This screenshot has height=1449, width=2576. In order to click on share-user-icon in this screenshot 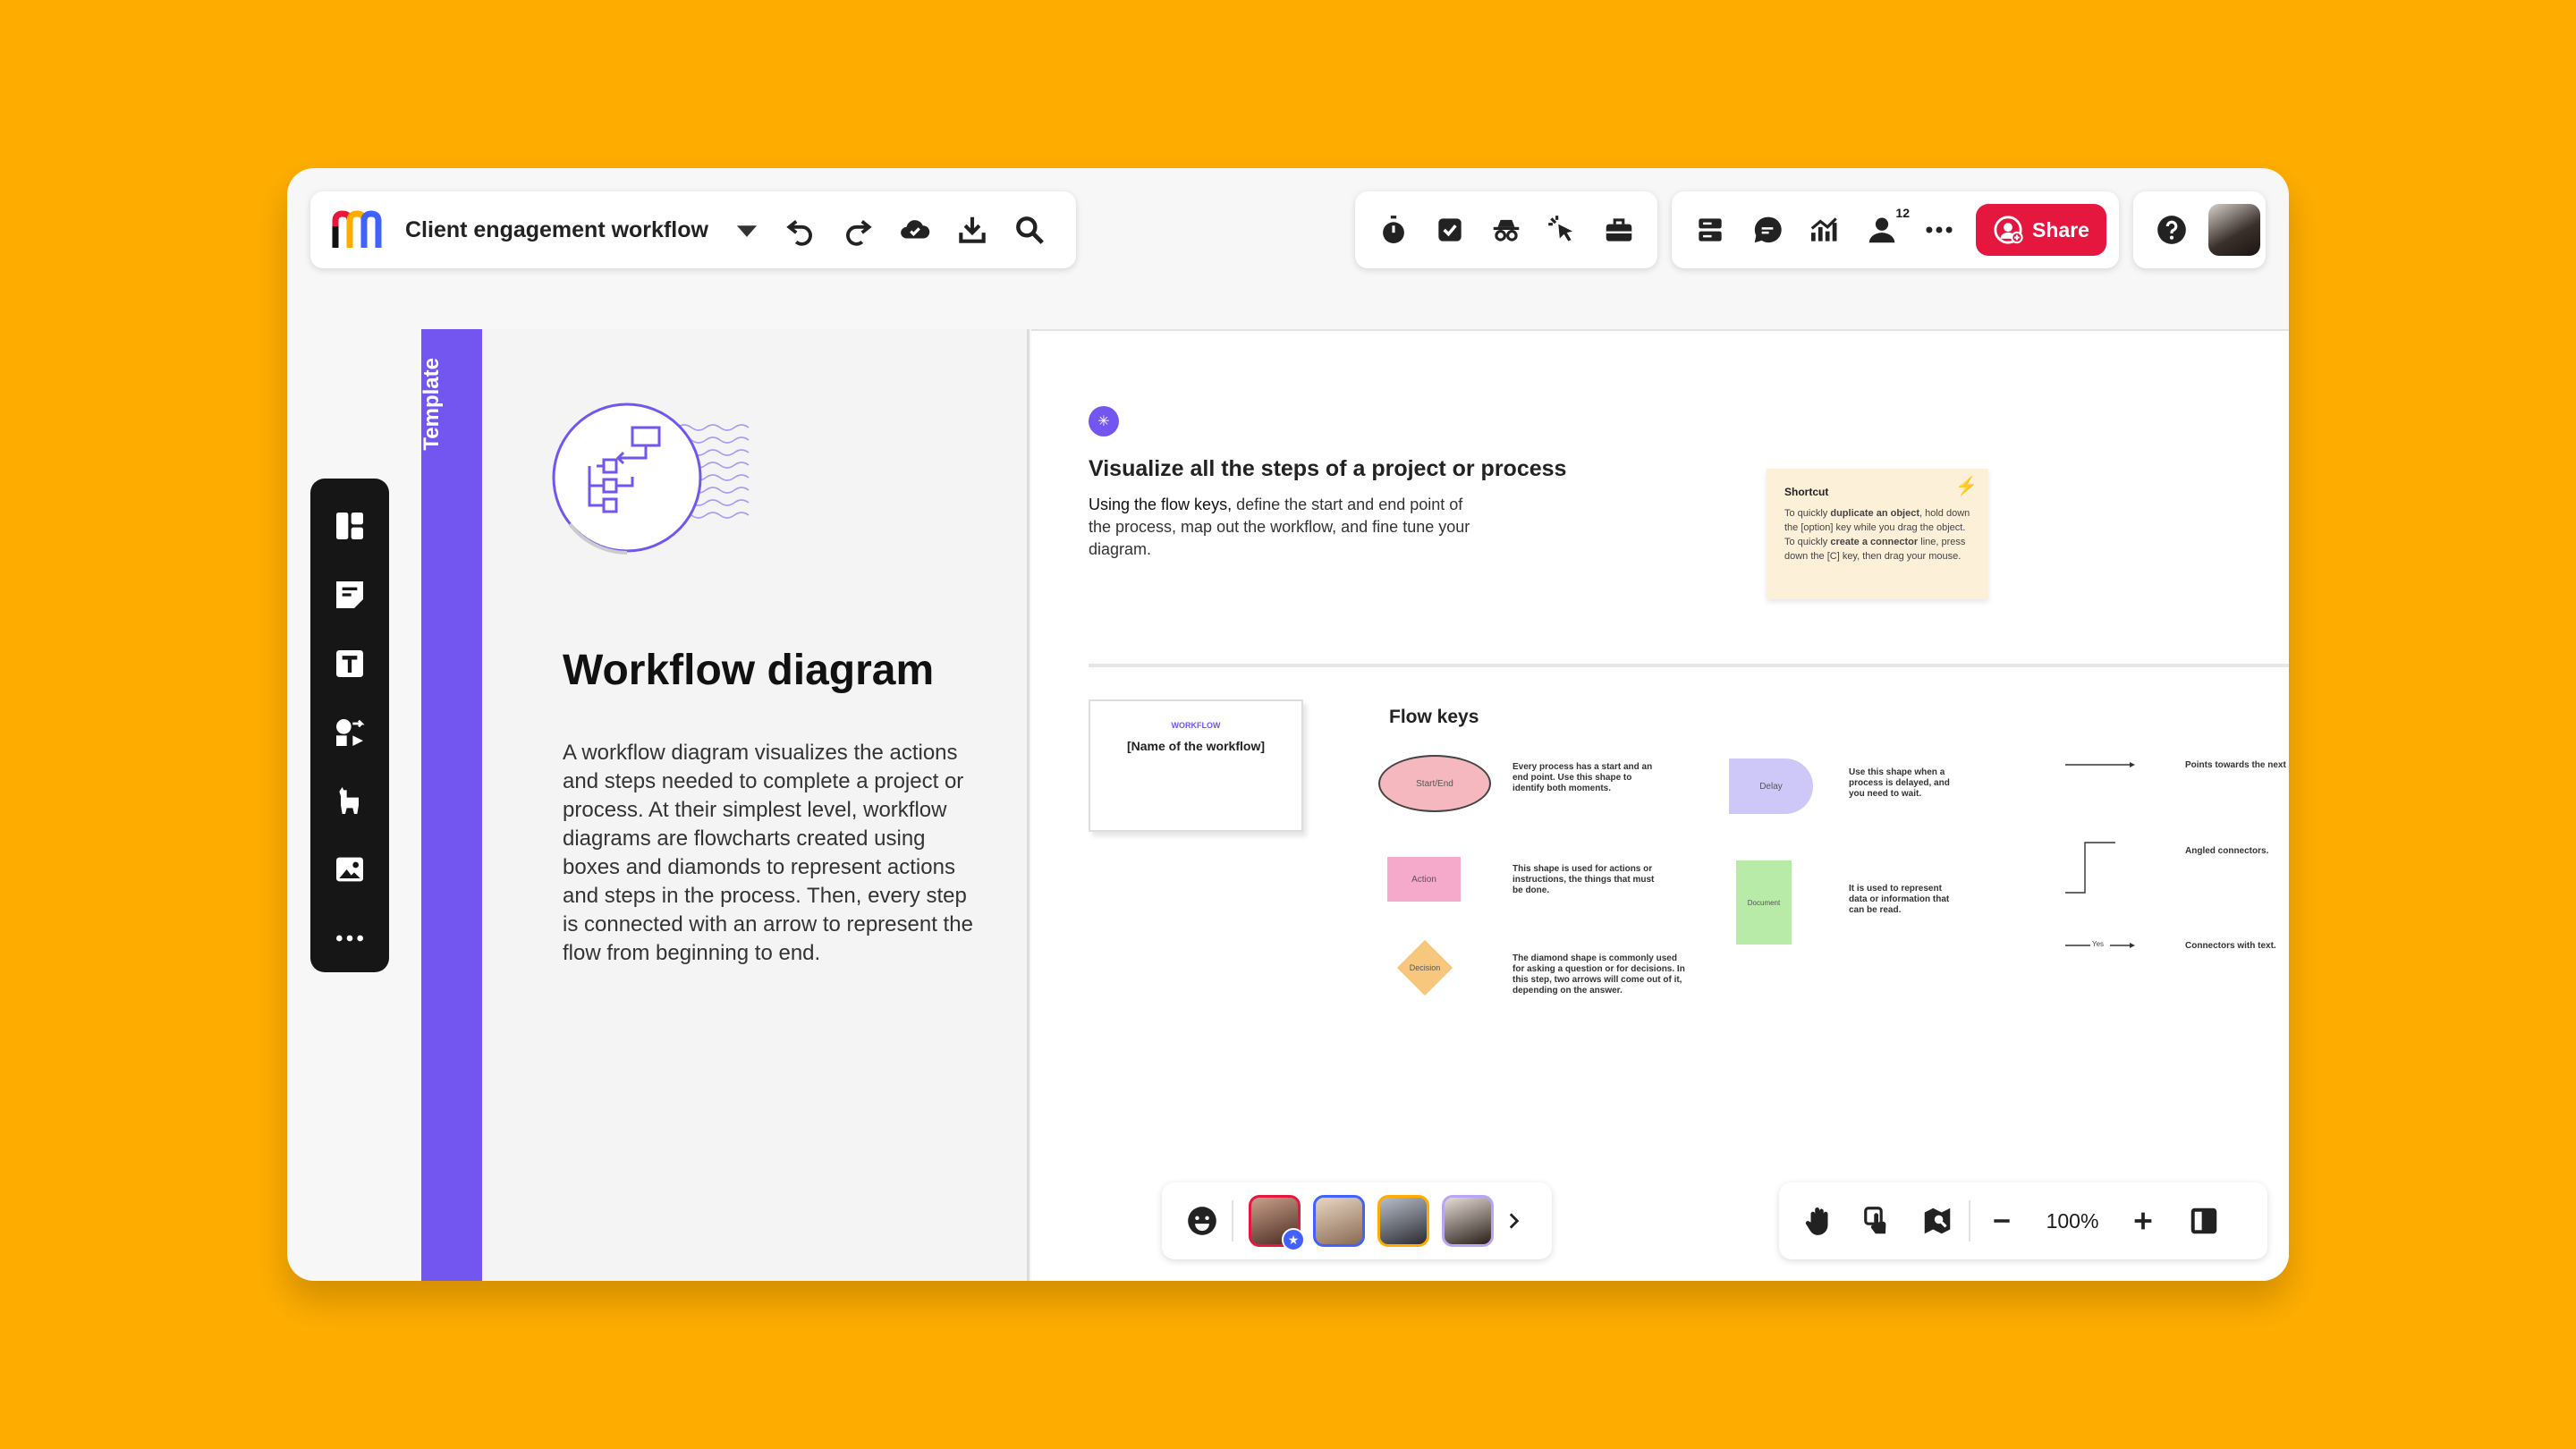, I will do `click(2008, 230)`.